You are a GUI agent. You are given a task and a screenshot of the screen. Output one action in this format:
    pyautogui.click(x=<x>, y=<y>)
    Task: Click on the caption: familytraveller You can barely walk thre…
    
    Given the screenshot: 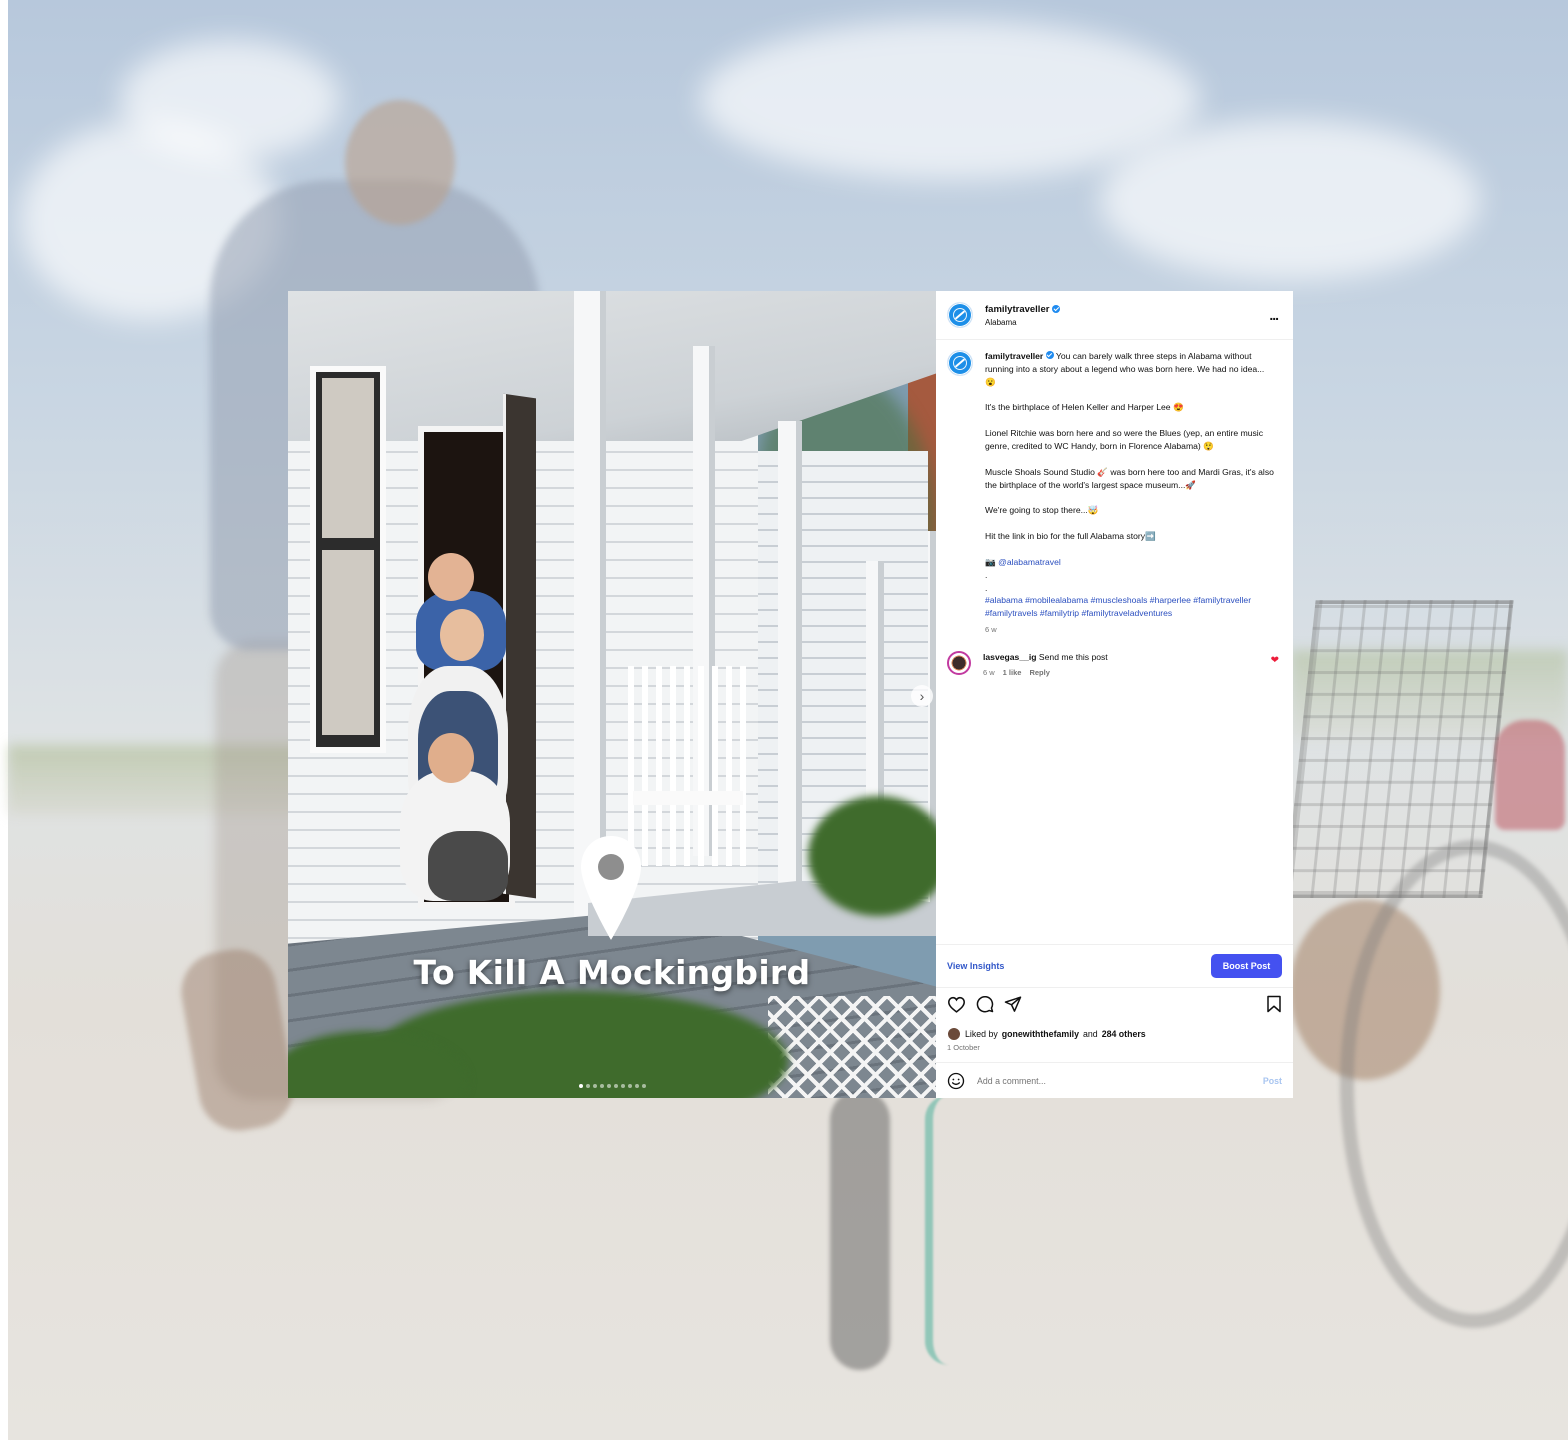 What is the action you would take?
    pyautogui.click(x=1114, y=493)
    